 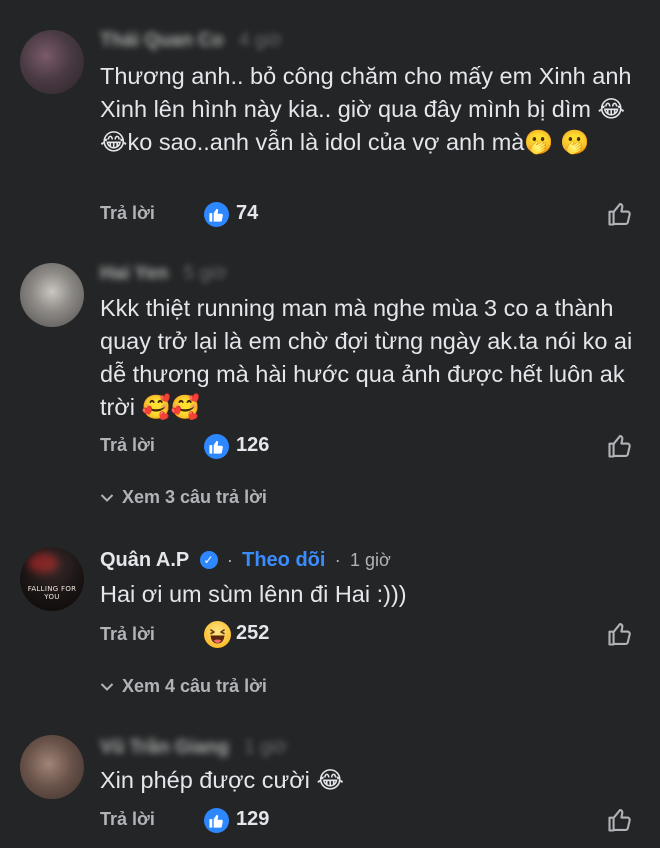 I want to click on avatar: FALLING FOR YOU, so click(x=52, y=579).